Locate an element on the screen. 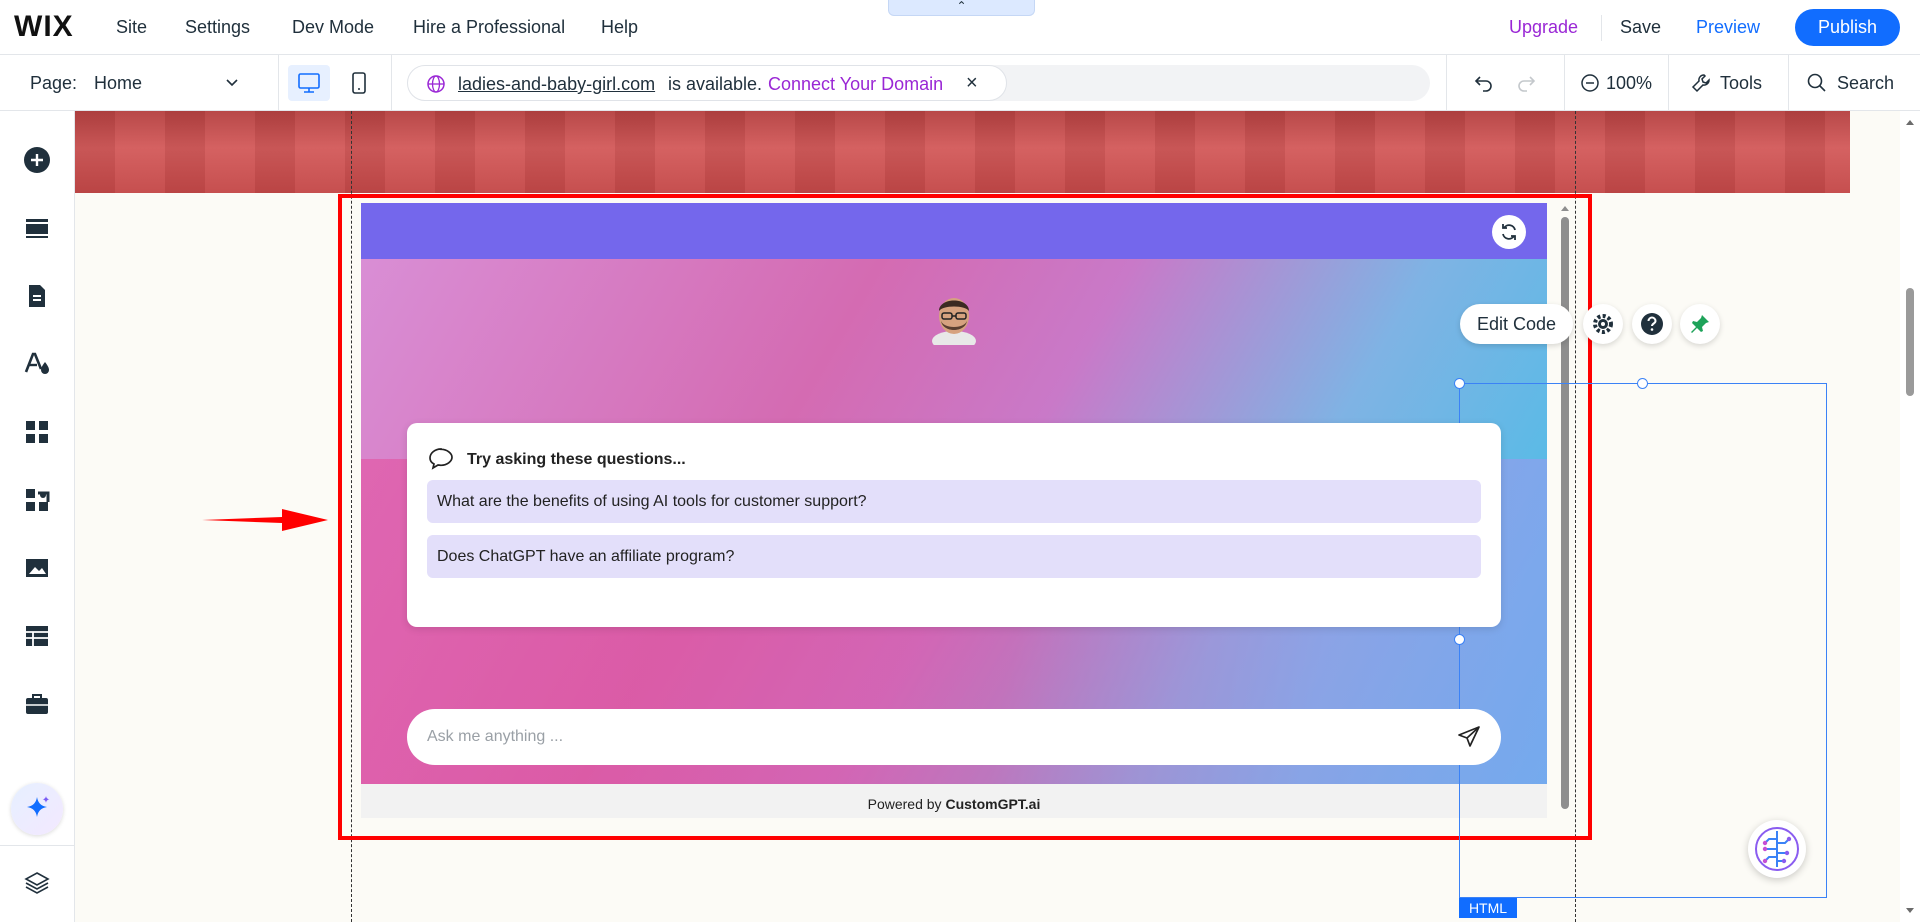  sections-icon is located at coordinates (37, 228).